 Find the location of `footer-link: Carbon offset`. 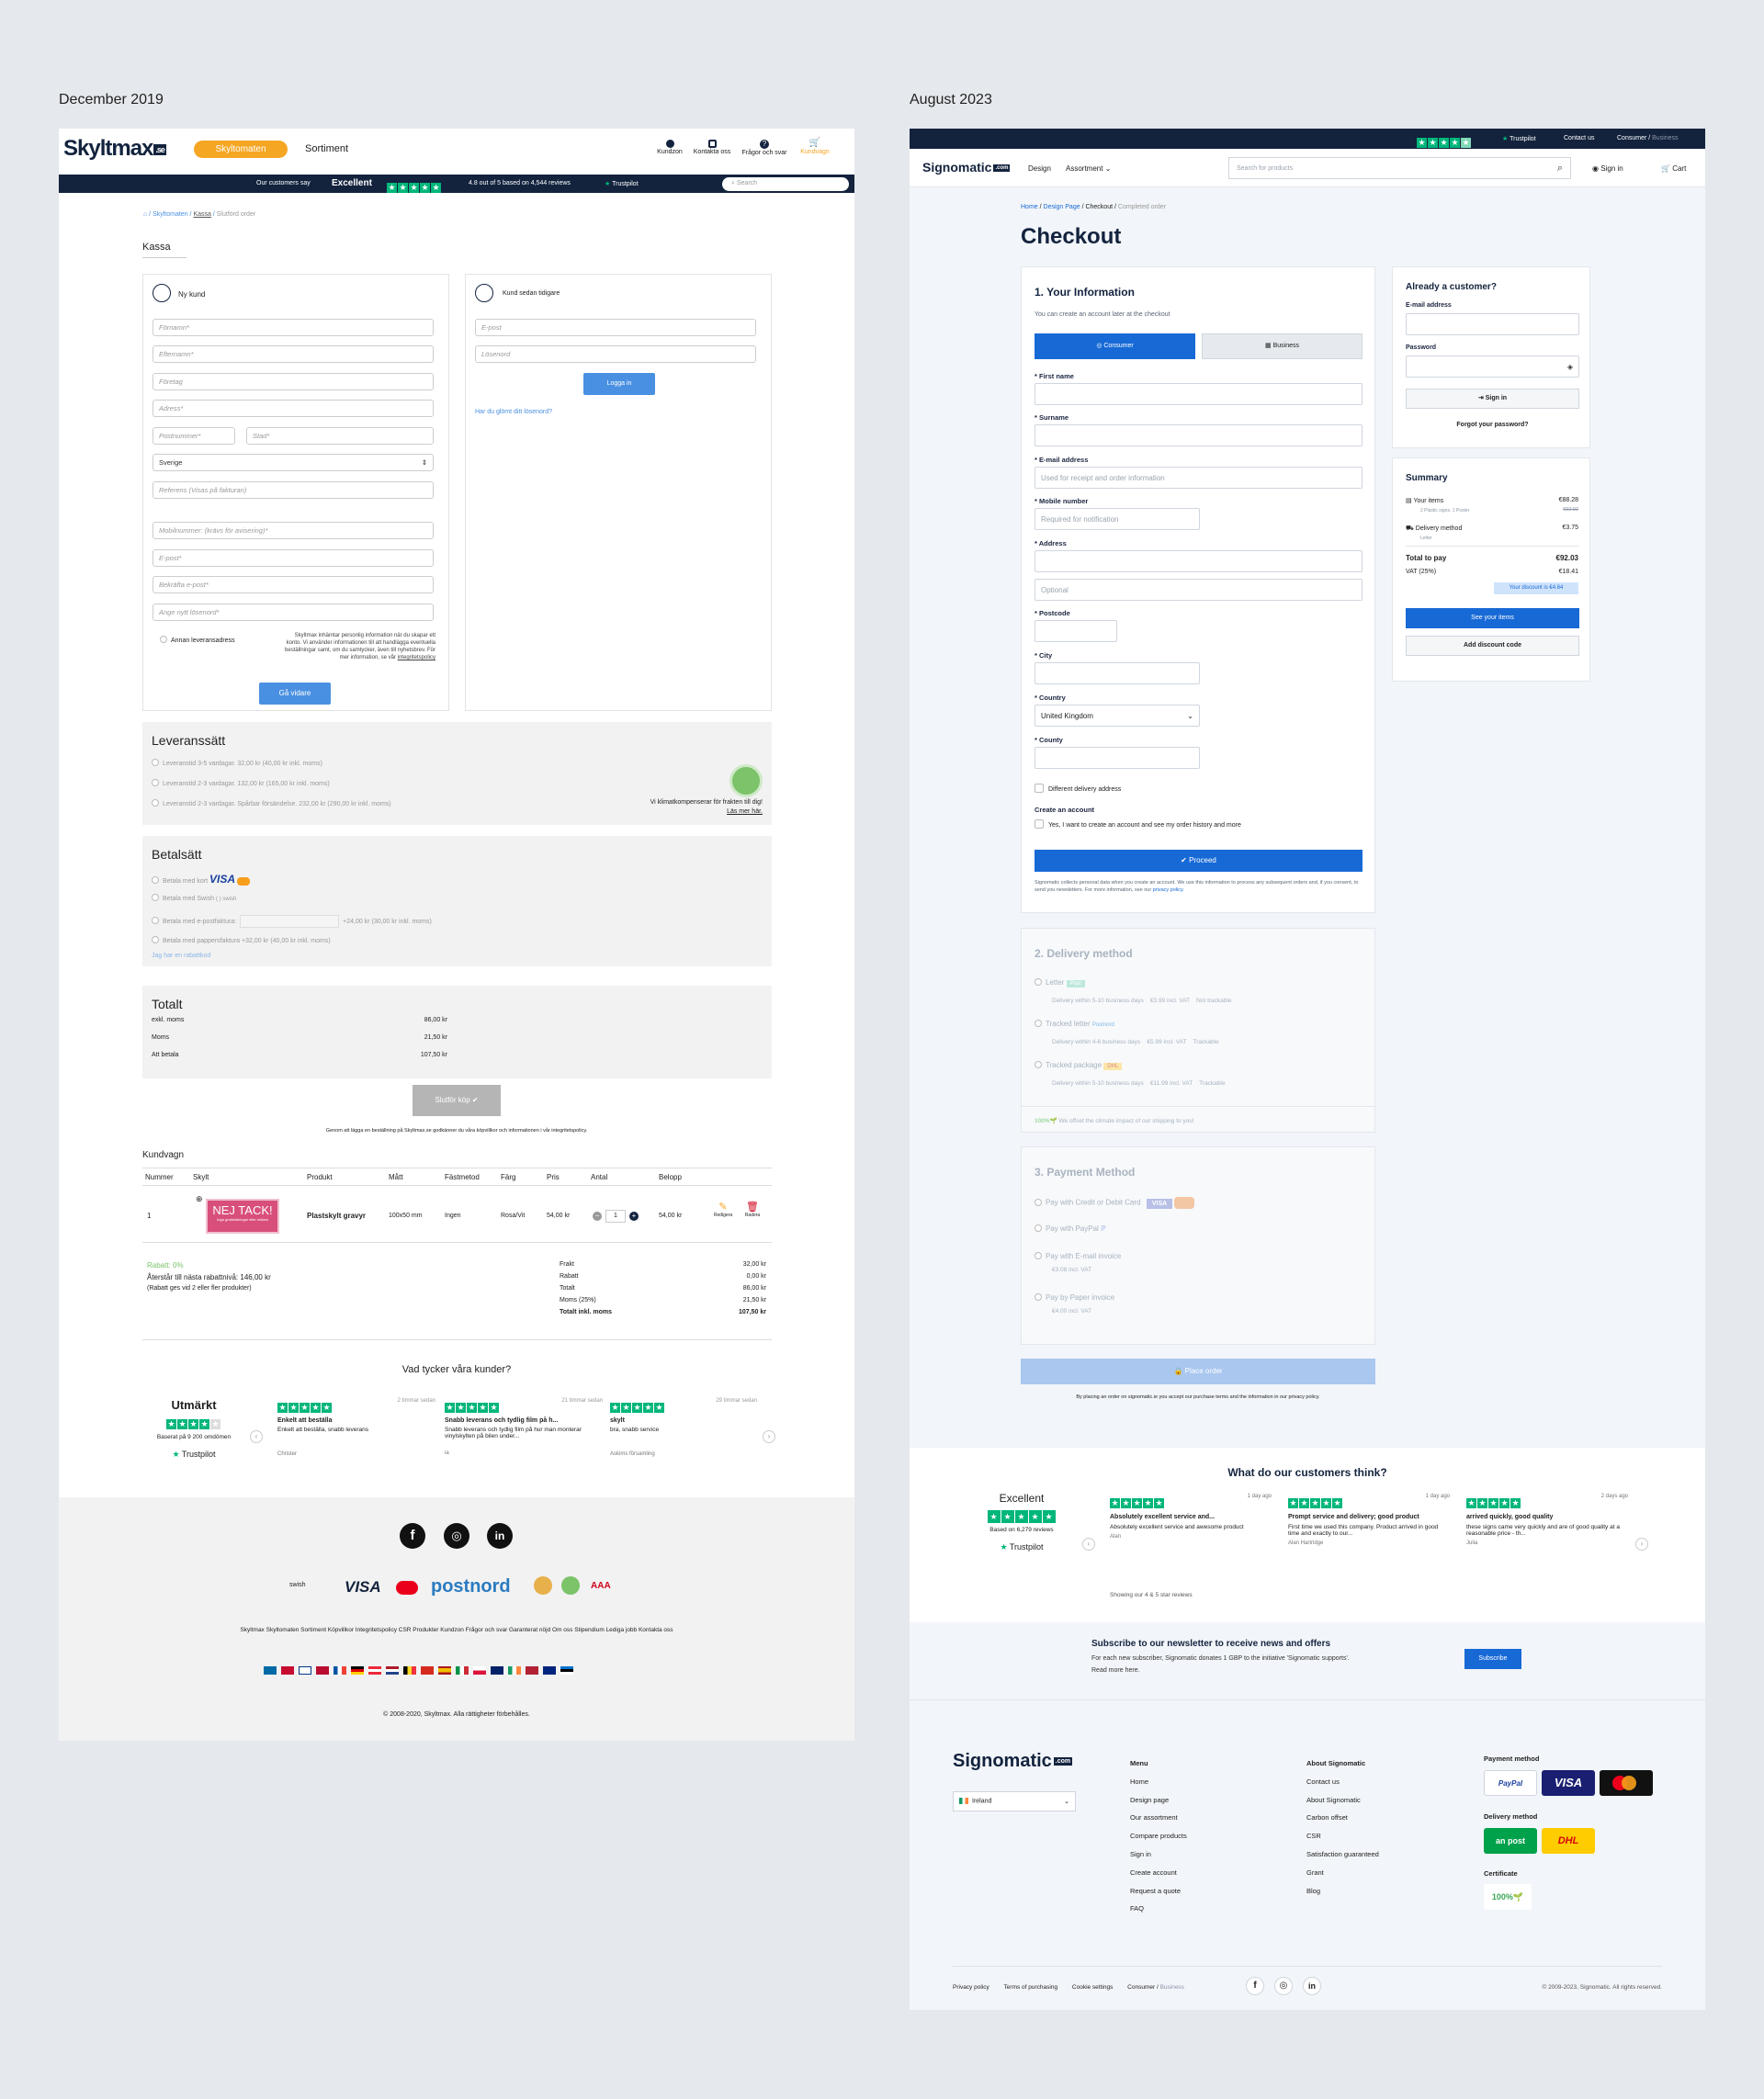

footer-link: Carbon offset is located at coordinates (1375, 1818).